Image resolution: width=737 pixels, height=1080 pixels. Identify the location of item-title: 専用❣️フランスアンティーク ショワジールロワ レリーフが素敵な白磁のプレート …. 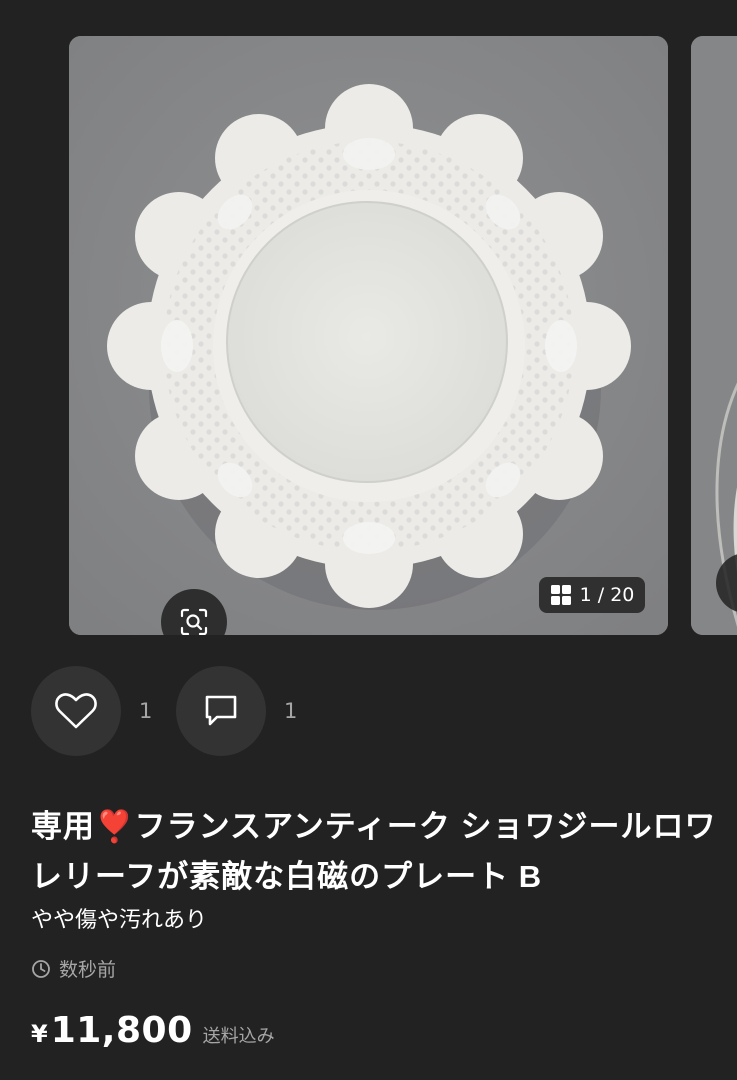
(374, 851).